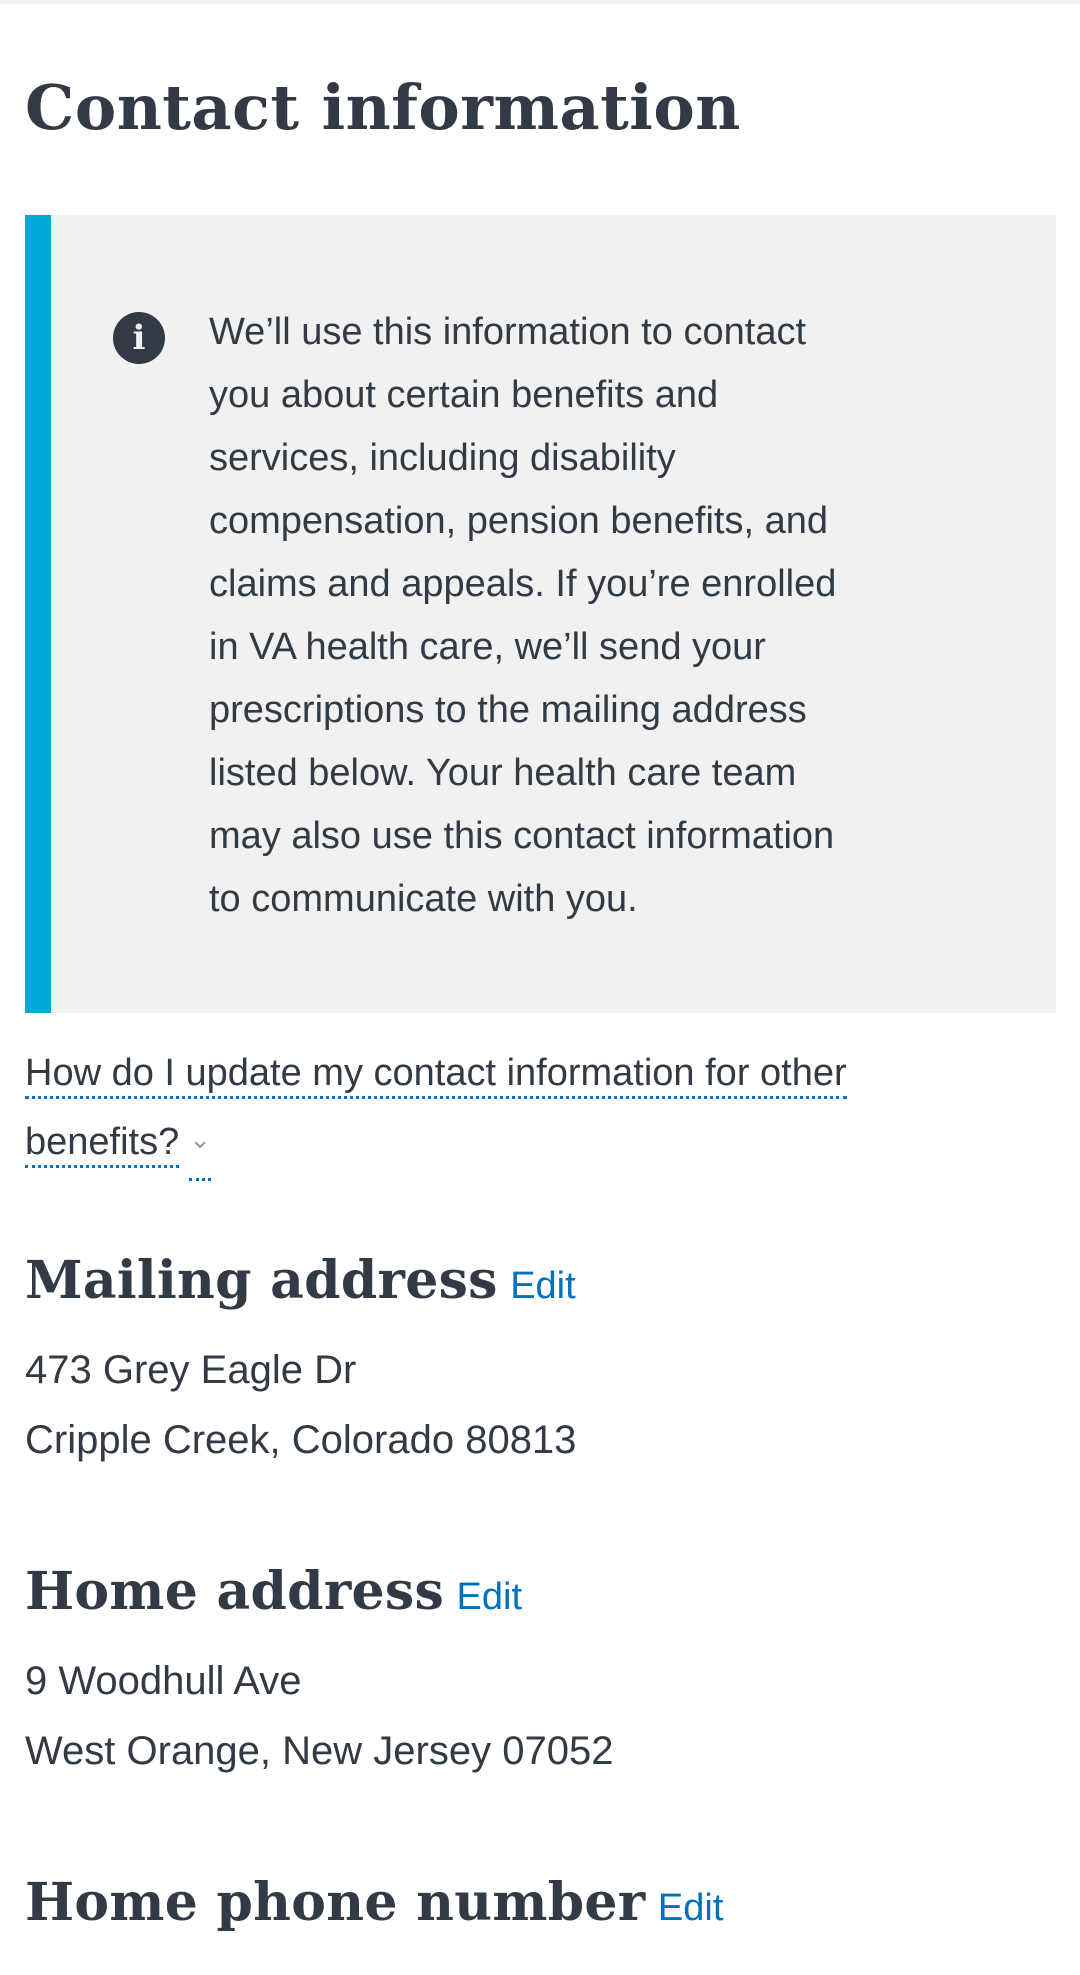  Describe the element at coordinates (383, 107) in the screenshot. I see `page-title: Contact information` at that location.